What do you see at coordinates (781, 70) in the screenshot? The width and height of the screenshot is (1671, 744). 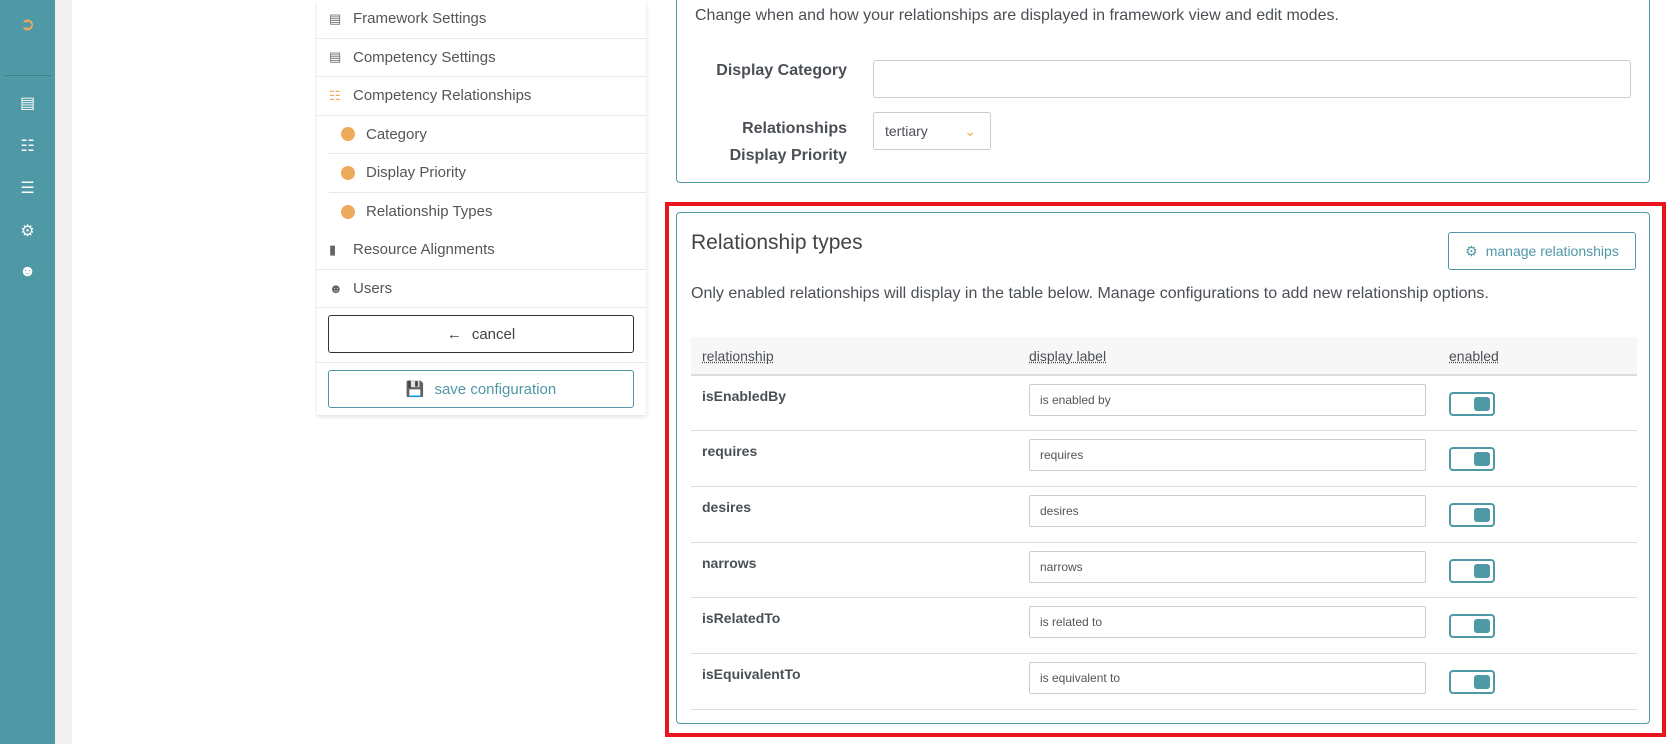 I see `display-category-label: Display Category` at bounding box center [781, 70].